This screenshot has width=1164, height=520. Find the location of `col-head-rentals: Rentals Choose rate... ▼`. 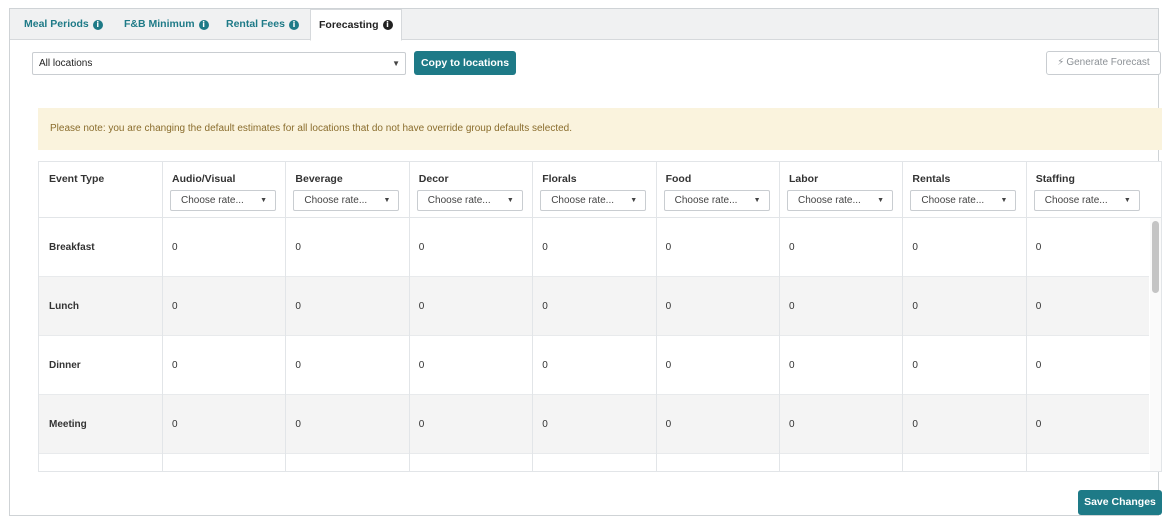

col-head-rentals: Rentals Choose rate... ▼ is located at coordinates (963, 190).